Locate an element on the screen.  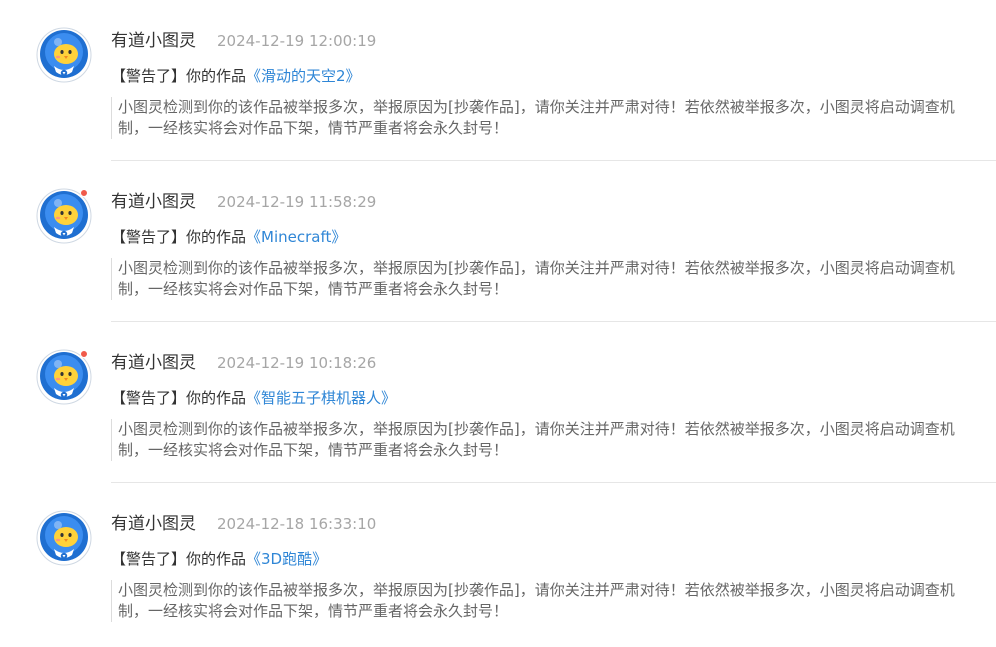
notification-title: 【警告了】你的作品《滑动的天空2》 is located at coordinates (236, 76).